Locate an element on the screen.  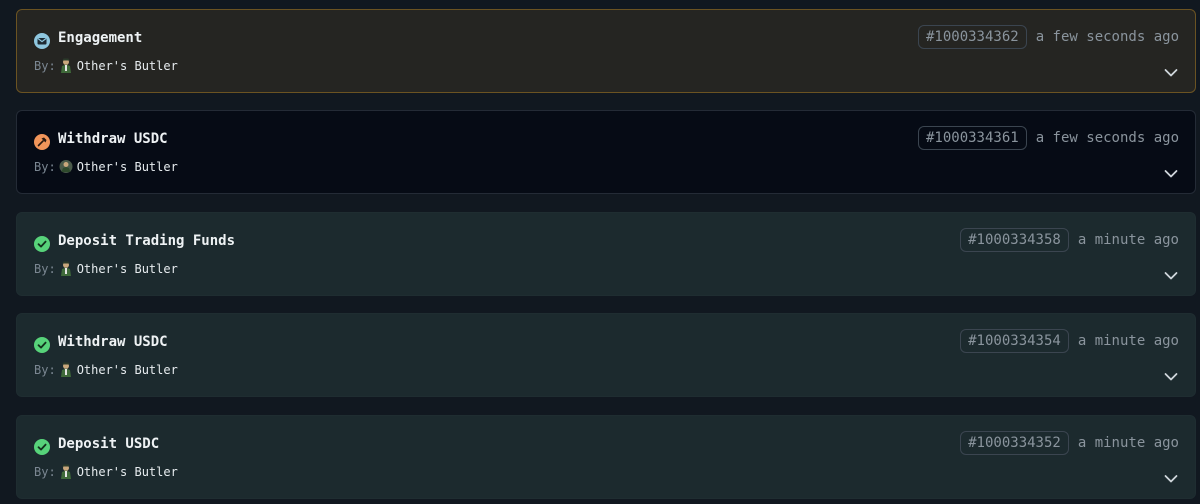
transaction-id-badge: #1000334362 is located at coordinates (972, 37).